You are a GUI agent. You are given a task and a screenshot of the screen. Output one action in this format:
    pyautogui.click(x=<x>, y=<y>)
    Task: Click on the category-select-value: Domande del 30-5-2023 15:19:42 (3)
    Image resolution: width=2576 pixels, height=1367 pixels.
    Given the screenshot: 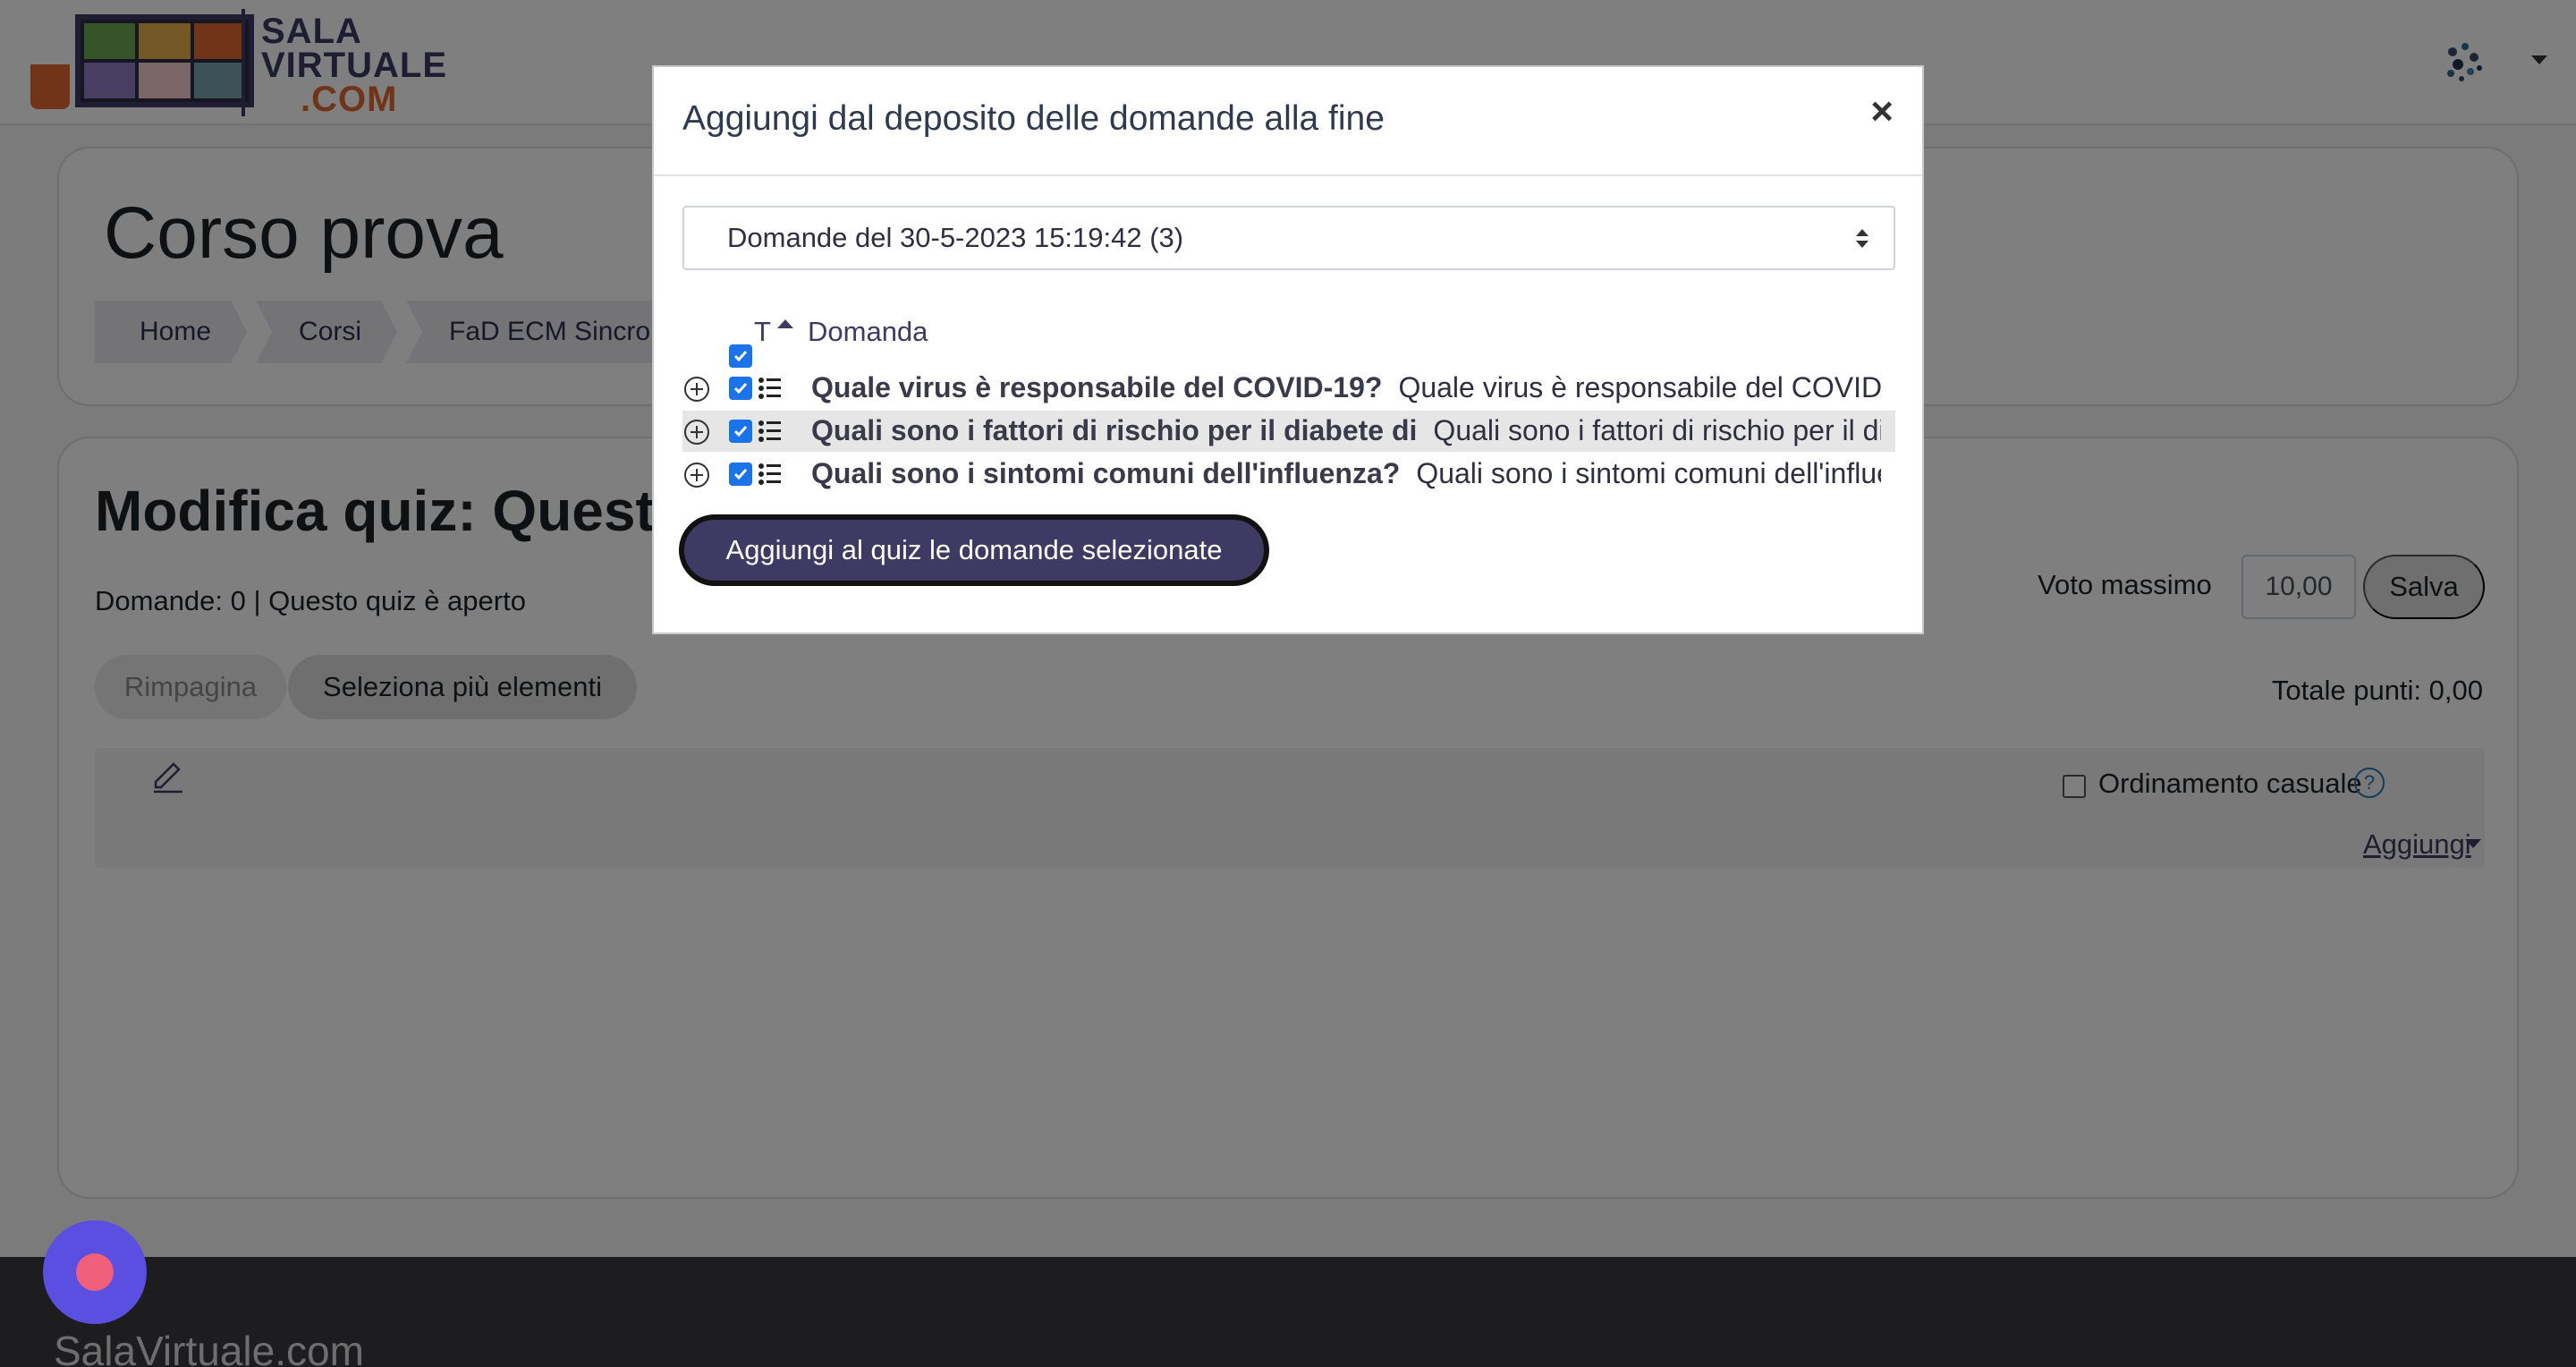 What is the action you would take?
    pyautogui.click(x=955, y=237)
    